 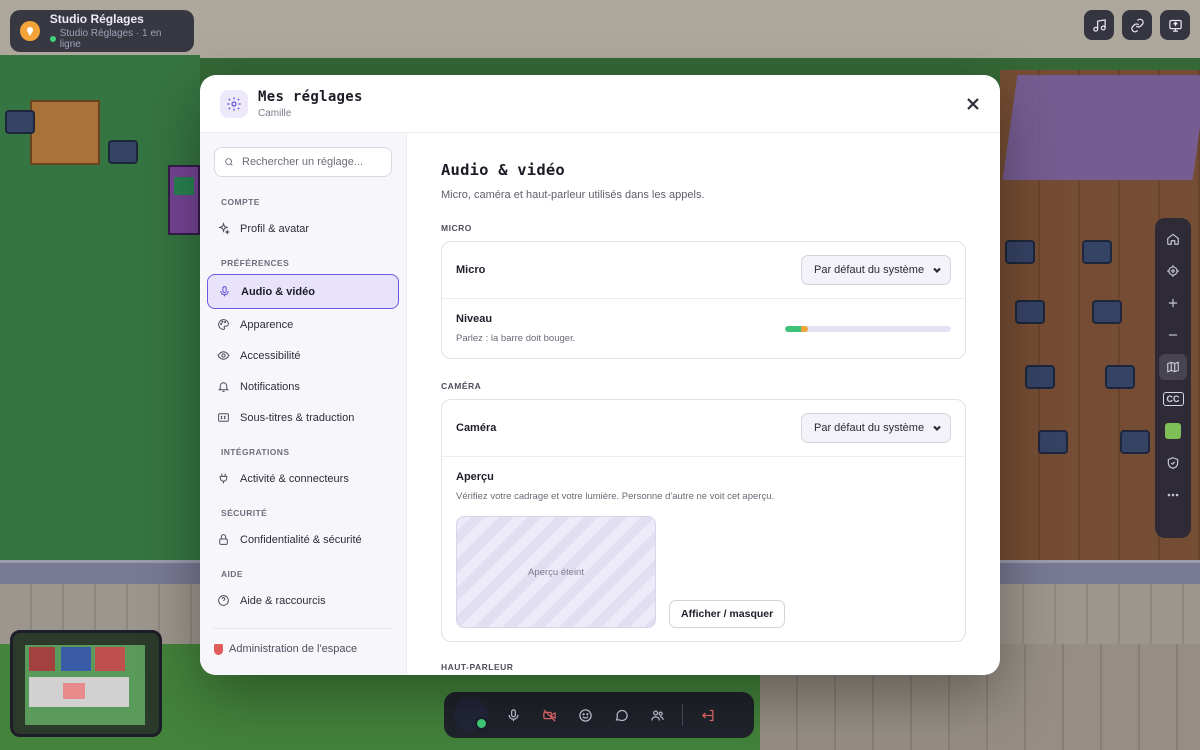 I want to click on modal-header: Mes réglages Camille, so click(x=600, y=104).